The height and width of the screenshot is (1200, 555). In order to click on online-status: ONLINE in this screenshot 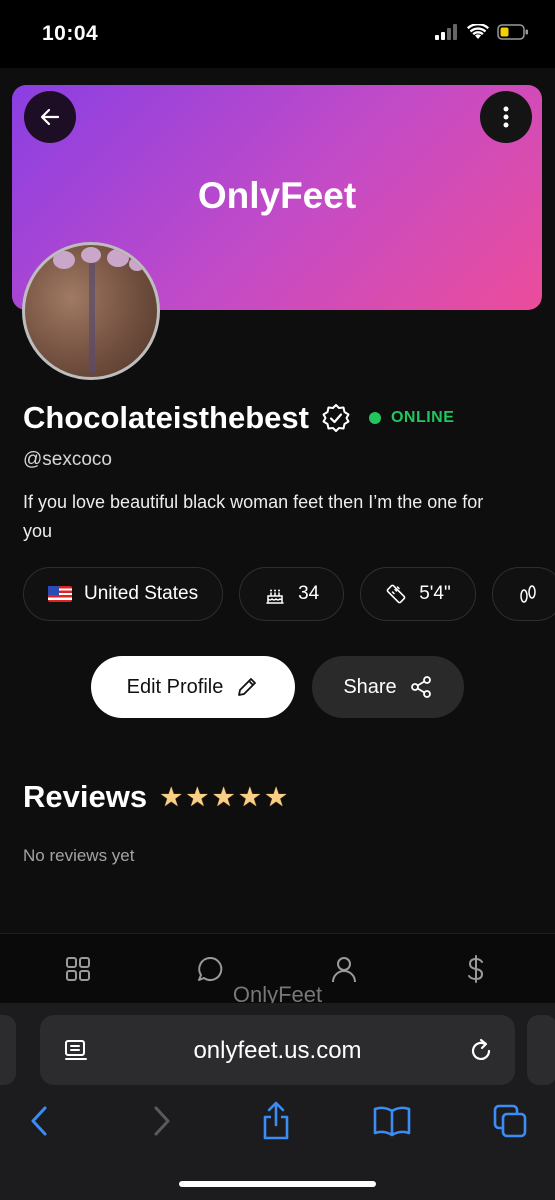, I will do `click(422, 417)`.